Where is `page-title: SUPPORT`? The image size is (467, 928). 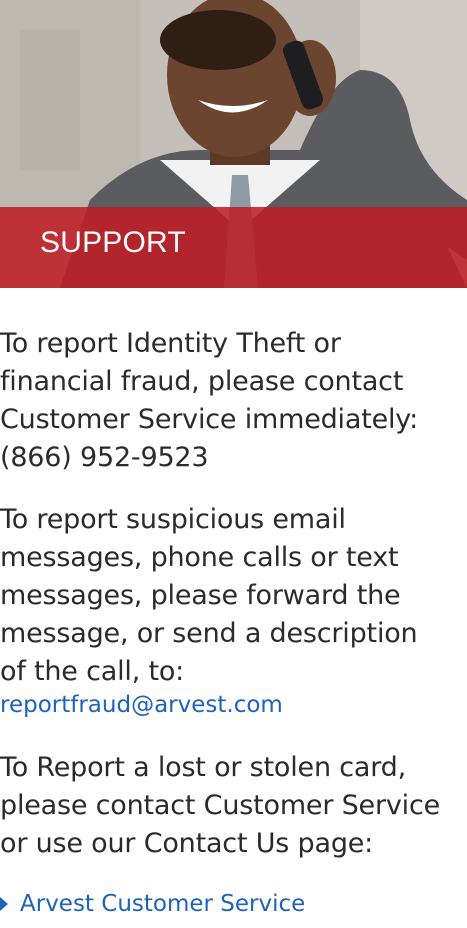
page-title: SUPPORT is located at coordinates (113, 242).